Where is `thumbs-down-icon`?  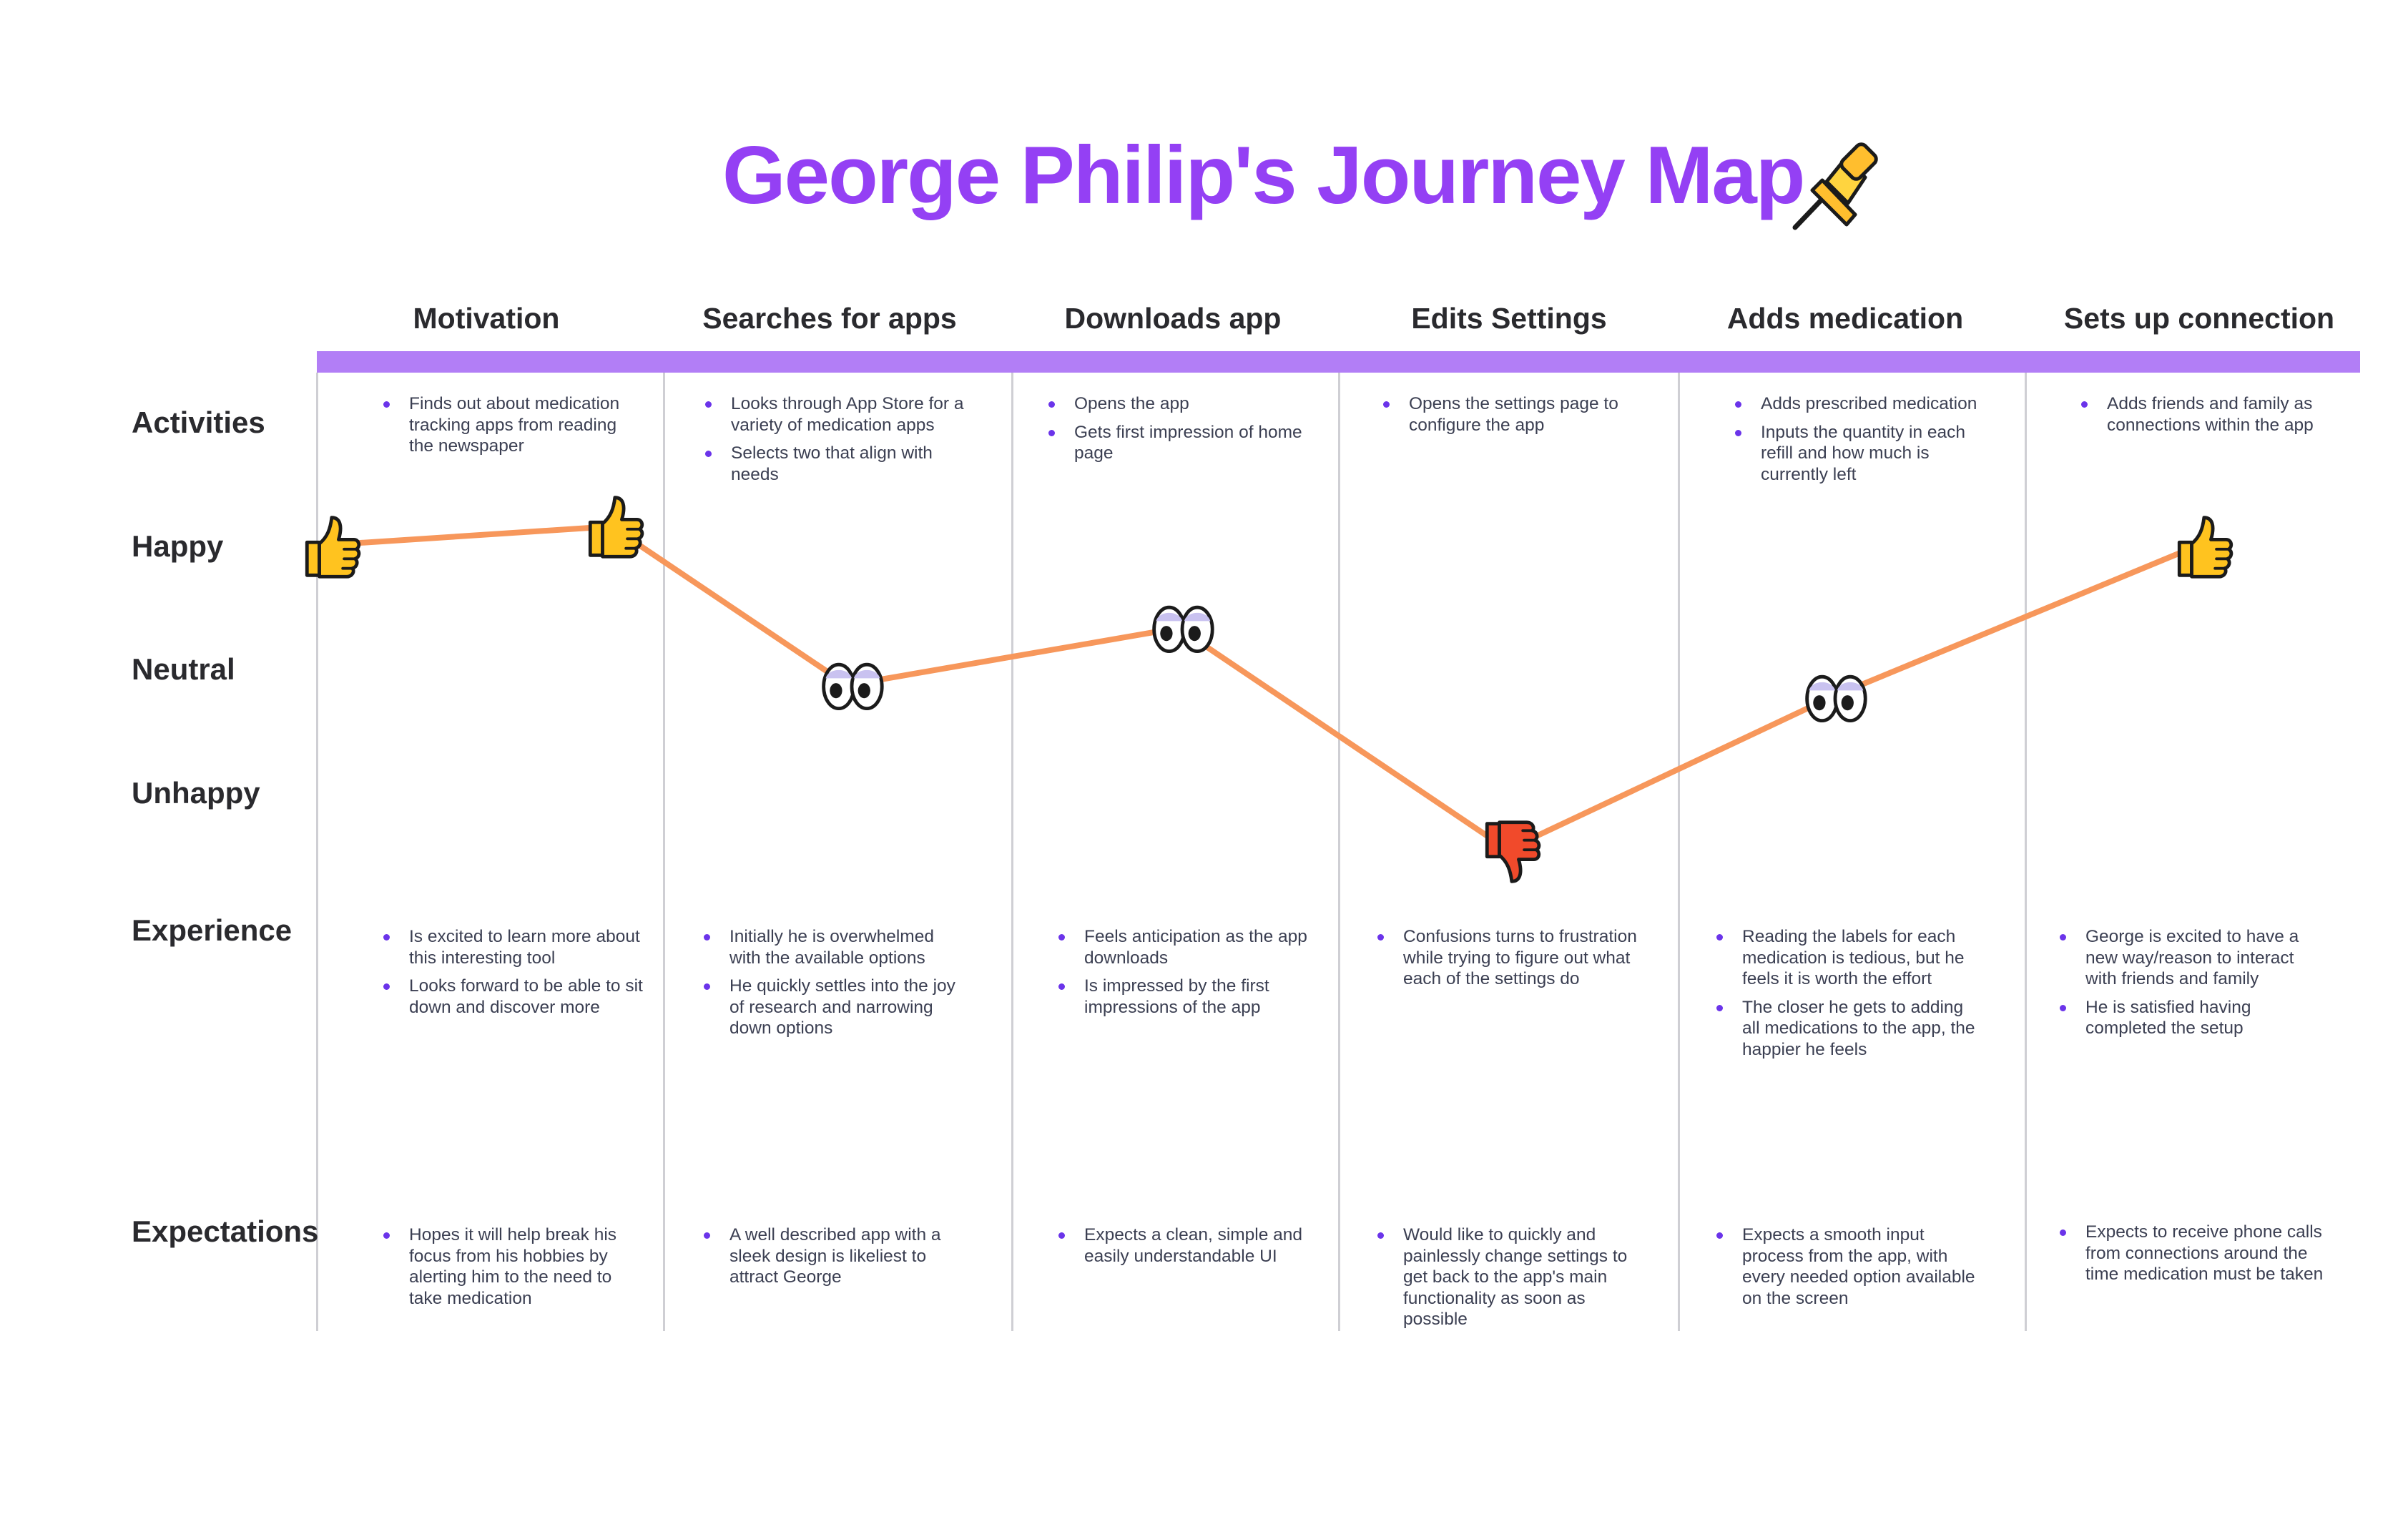
thumbs-down-icon is located at coordinates (1513, 851).